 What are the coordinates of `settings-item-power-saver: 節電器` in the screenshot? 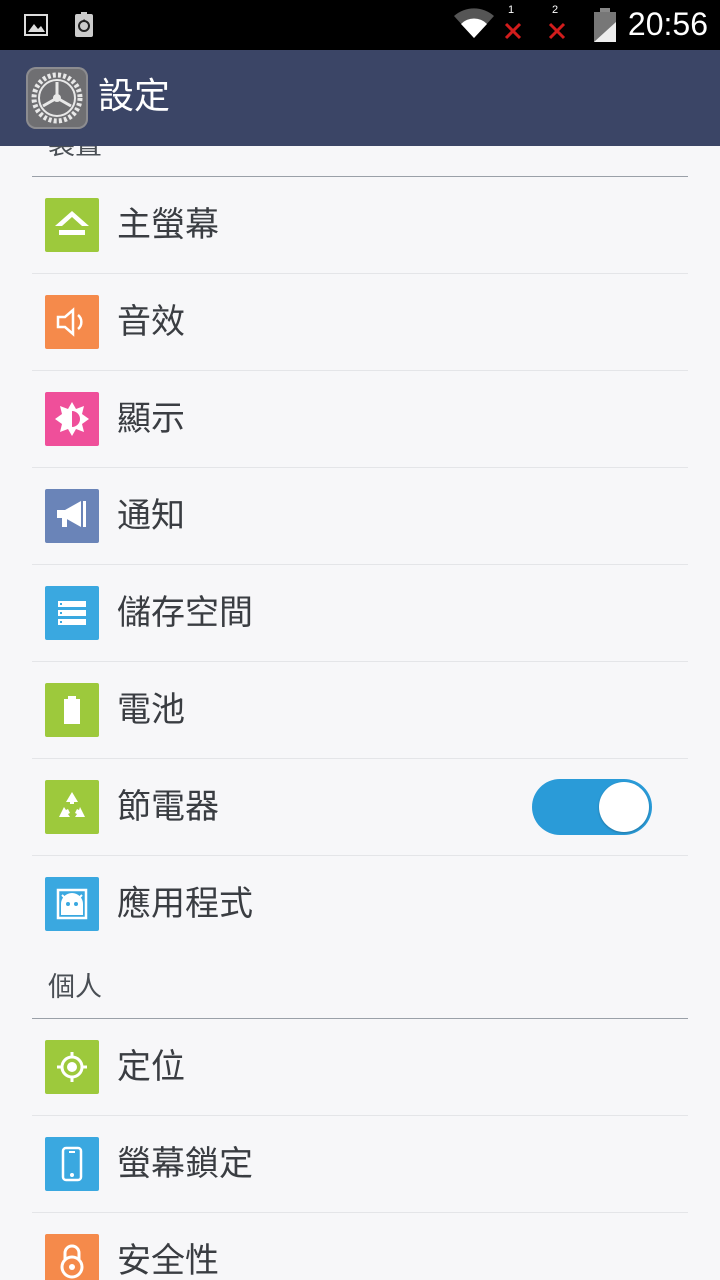 It's located at (360, 807).